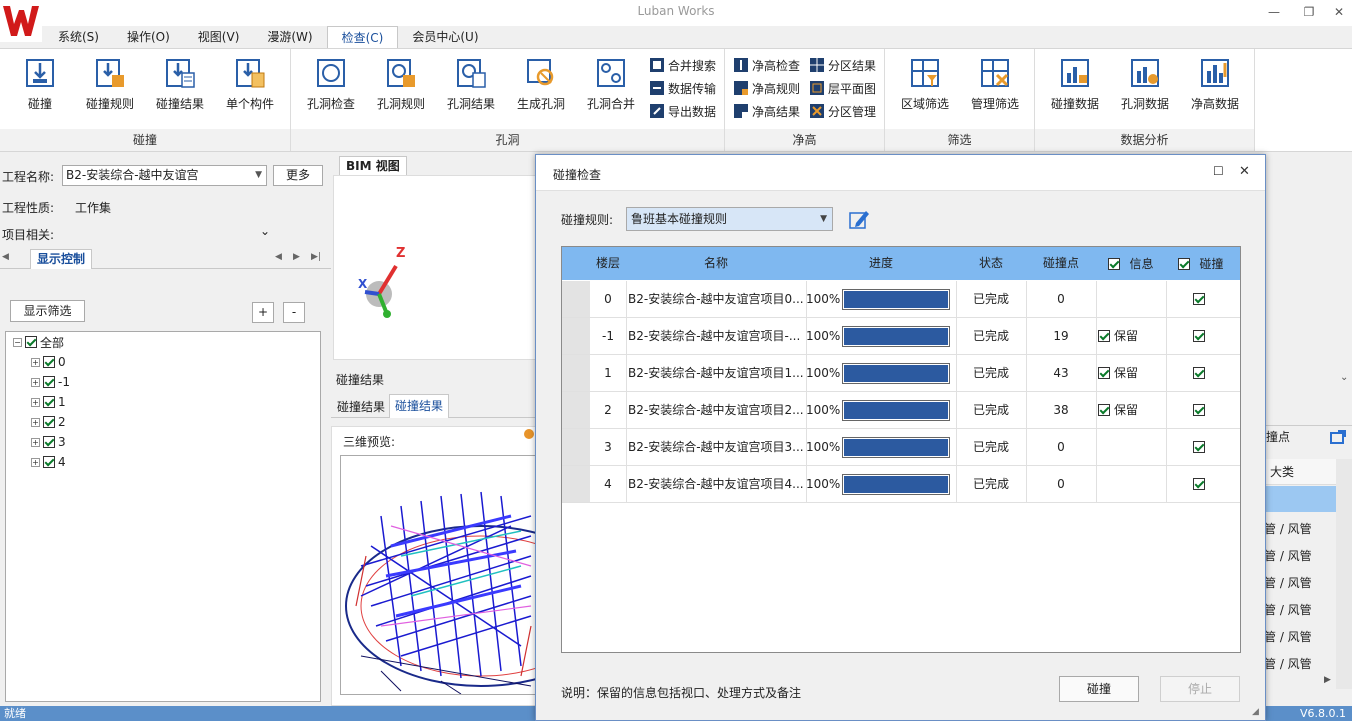 This screenshot has height=721, width=1352. What do you see at coordinates (471, 84) in the screenshot?
I see `hole-result-button: 孔洞结果` at bounding box center [471, 84].